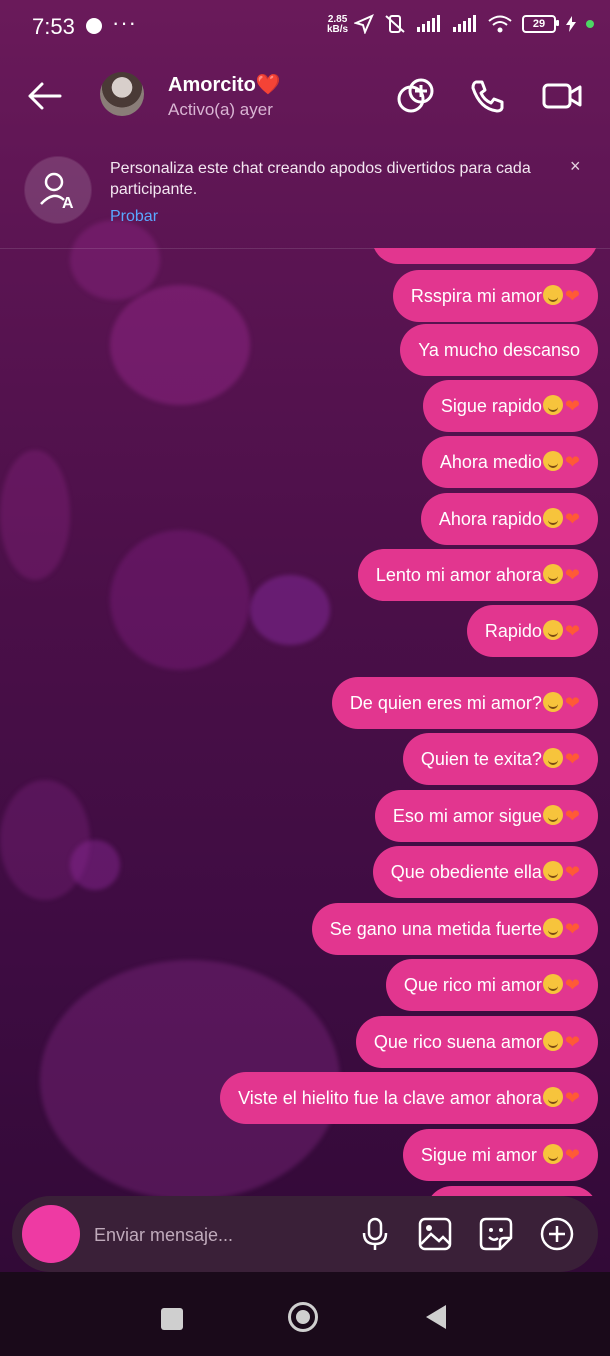  Describe the element at coordinates (94, 26) in the screenshot. I see `notification-dot-icon` at that location.